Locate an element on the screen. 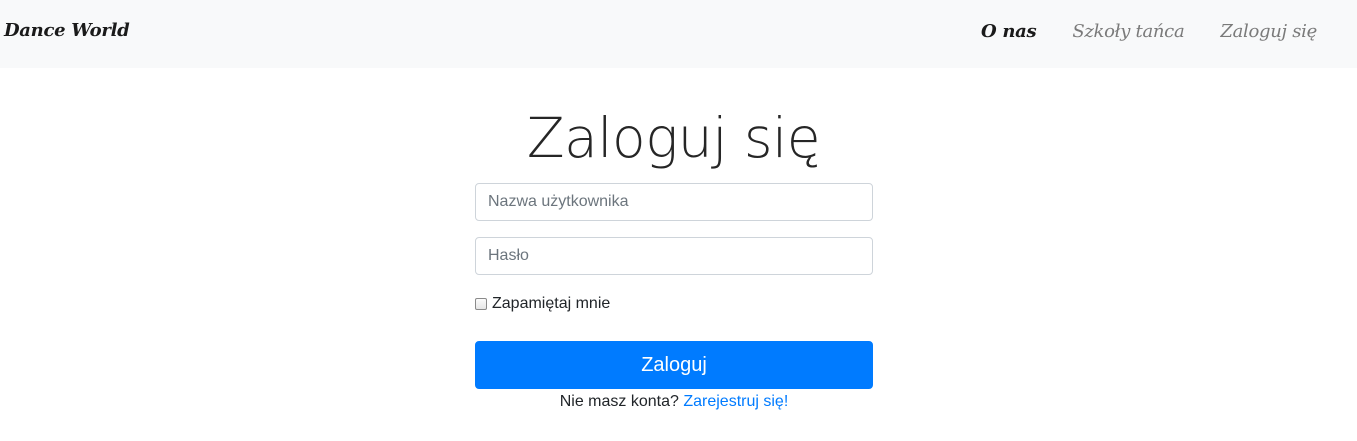 This screenshot has width=1357, height=441. no-account-text: Nie masz konta? is located at coordinates (619, 401).